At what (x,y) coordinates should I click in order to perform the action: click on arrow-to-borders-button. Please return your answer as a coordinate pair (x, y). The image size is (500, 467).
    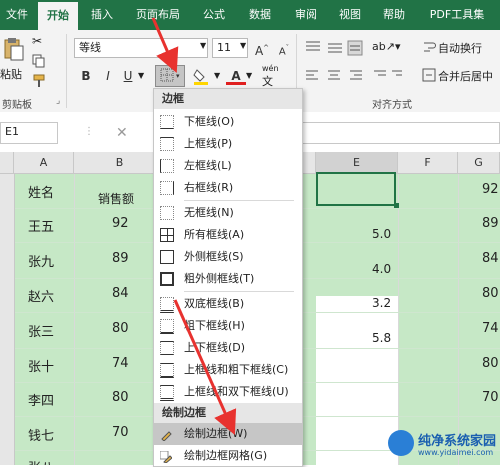
    Looking at the image, I should click on (165, 45).